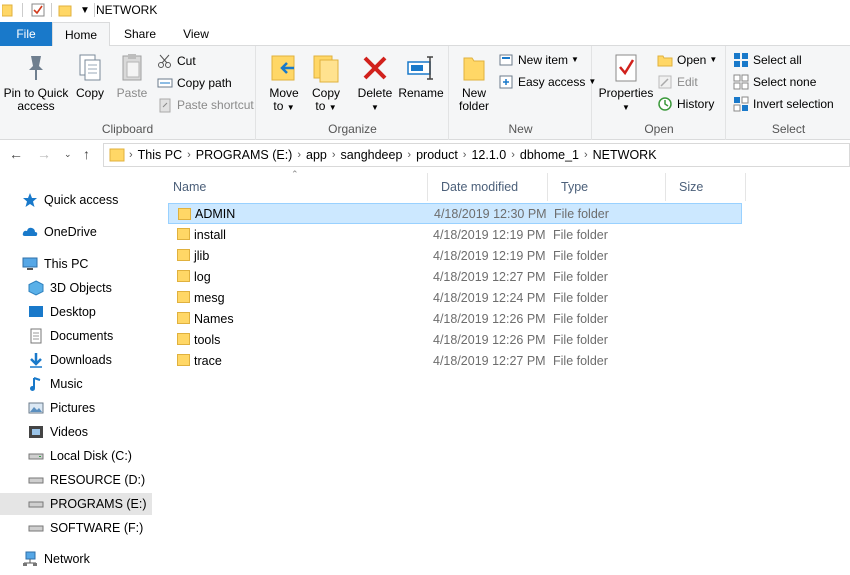  Describe the element at coordinates (538, 60) in the screenshot. I see `new-item-button: New item ▼` at that location.